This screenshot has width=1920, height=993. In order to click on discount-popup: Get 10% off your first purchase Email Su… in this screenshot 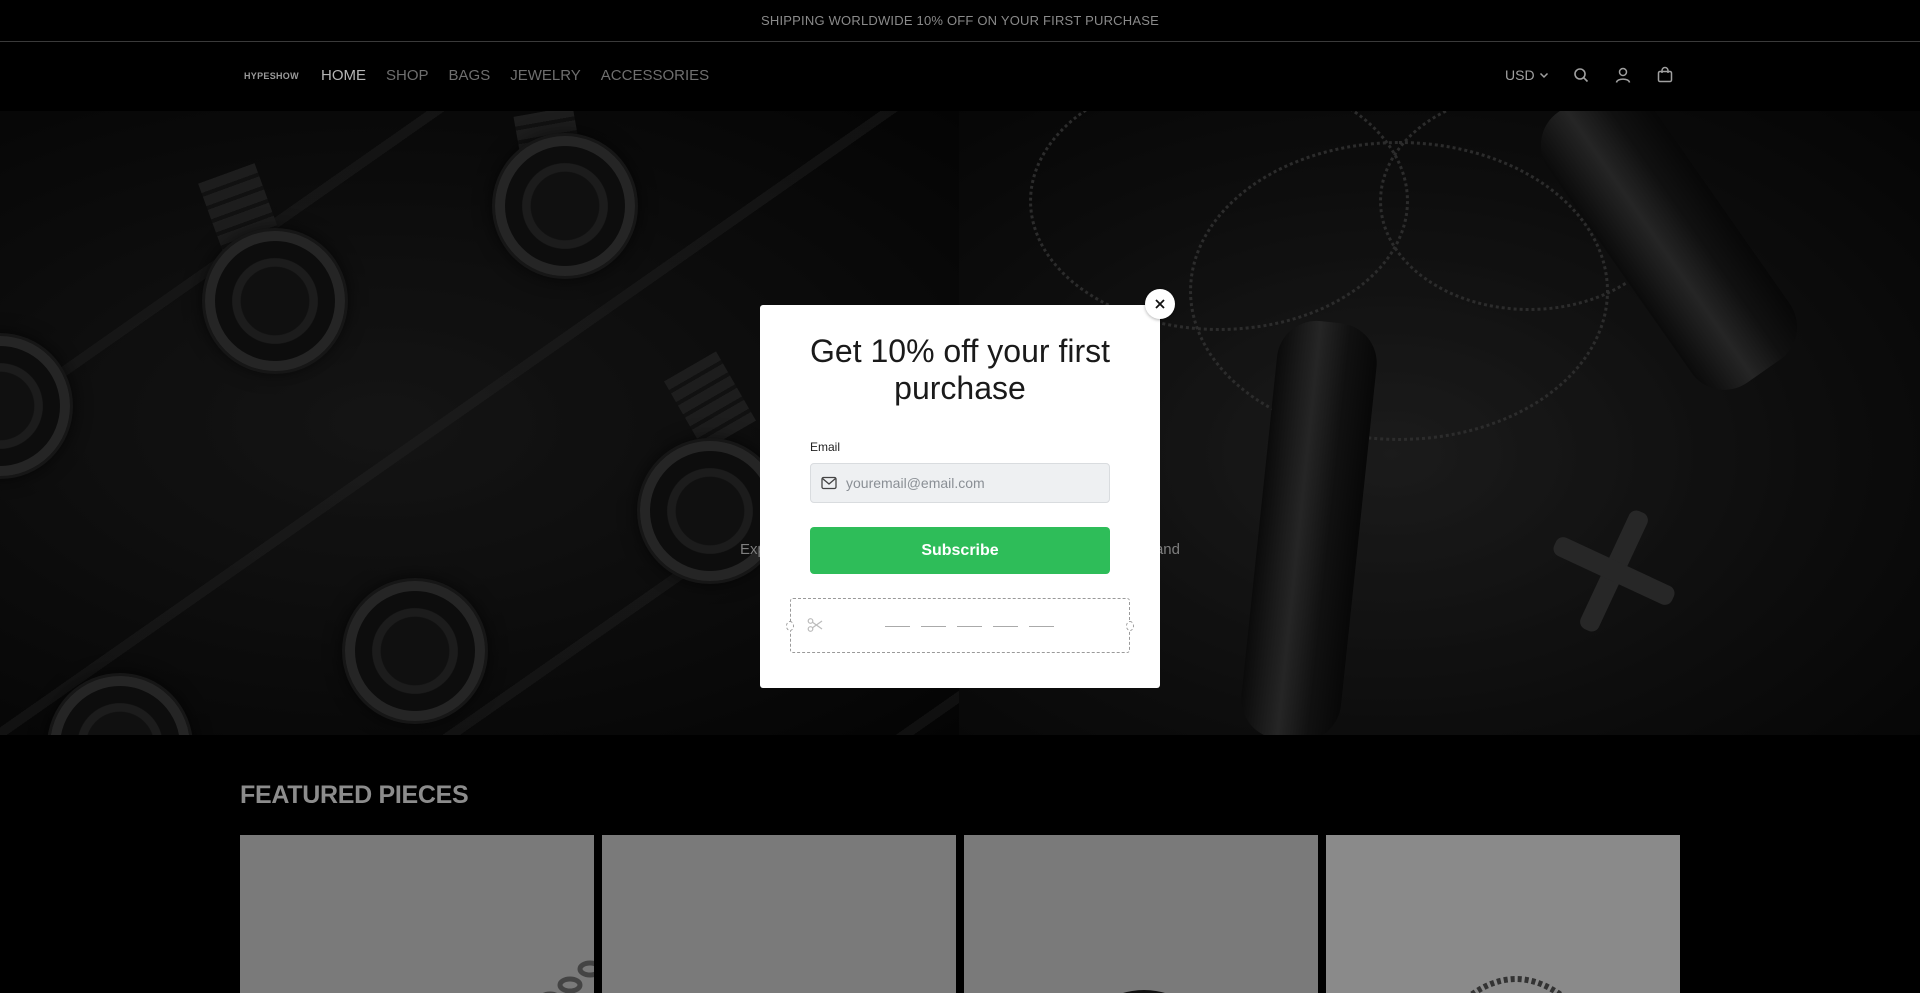, I will do `click(960, 496)`.